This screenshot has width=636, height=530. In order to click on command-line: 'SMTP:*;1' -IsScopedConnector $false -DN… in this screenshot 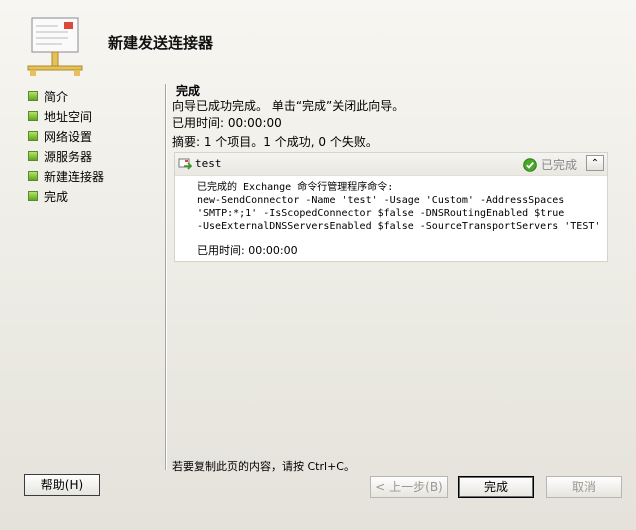, I will do `click(381, 213)`.